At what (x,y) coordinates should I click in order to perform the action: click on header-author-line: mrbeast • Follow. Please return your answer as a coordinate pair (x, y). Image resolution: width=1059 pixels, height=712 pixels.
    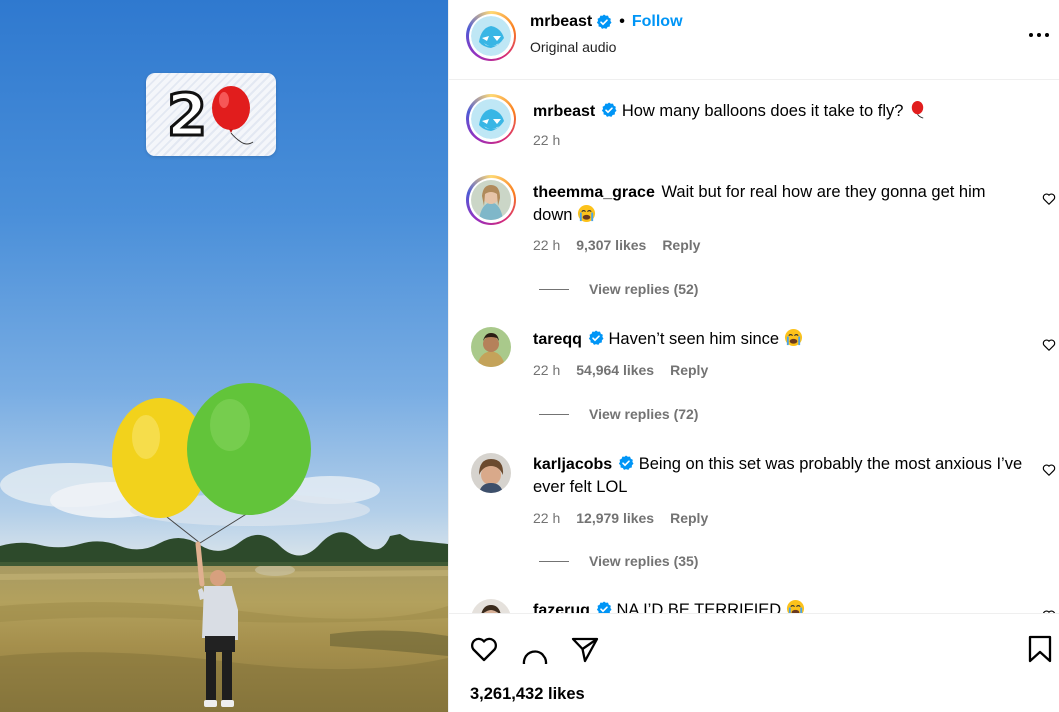
    Looking at the image, I should click on (606, 22).